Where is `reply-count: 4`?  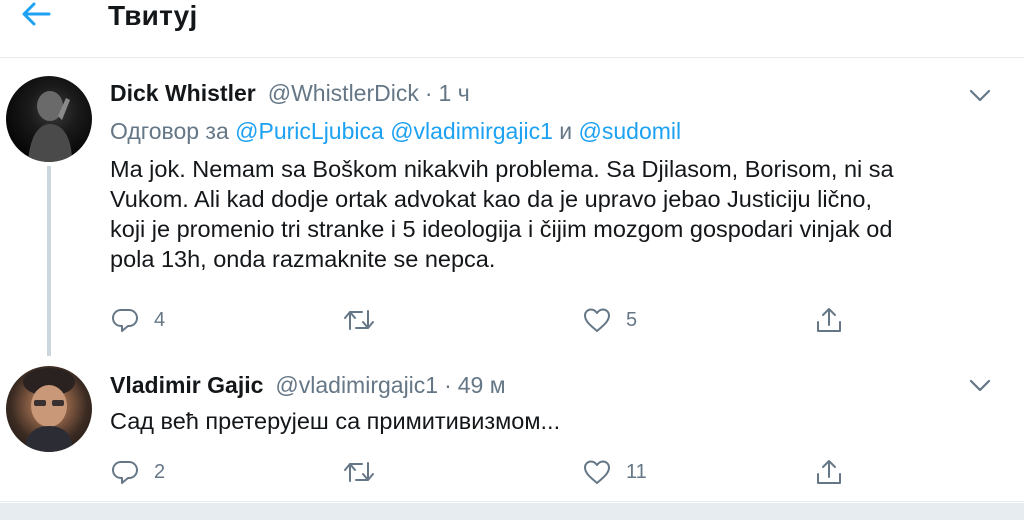
reply-count: 4 is located at coordinates (160, 319).